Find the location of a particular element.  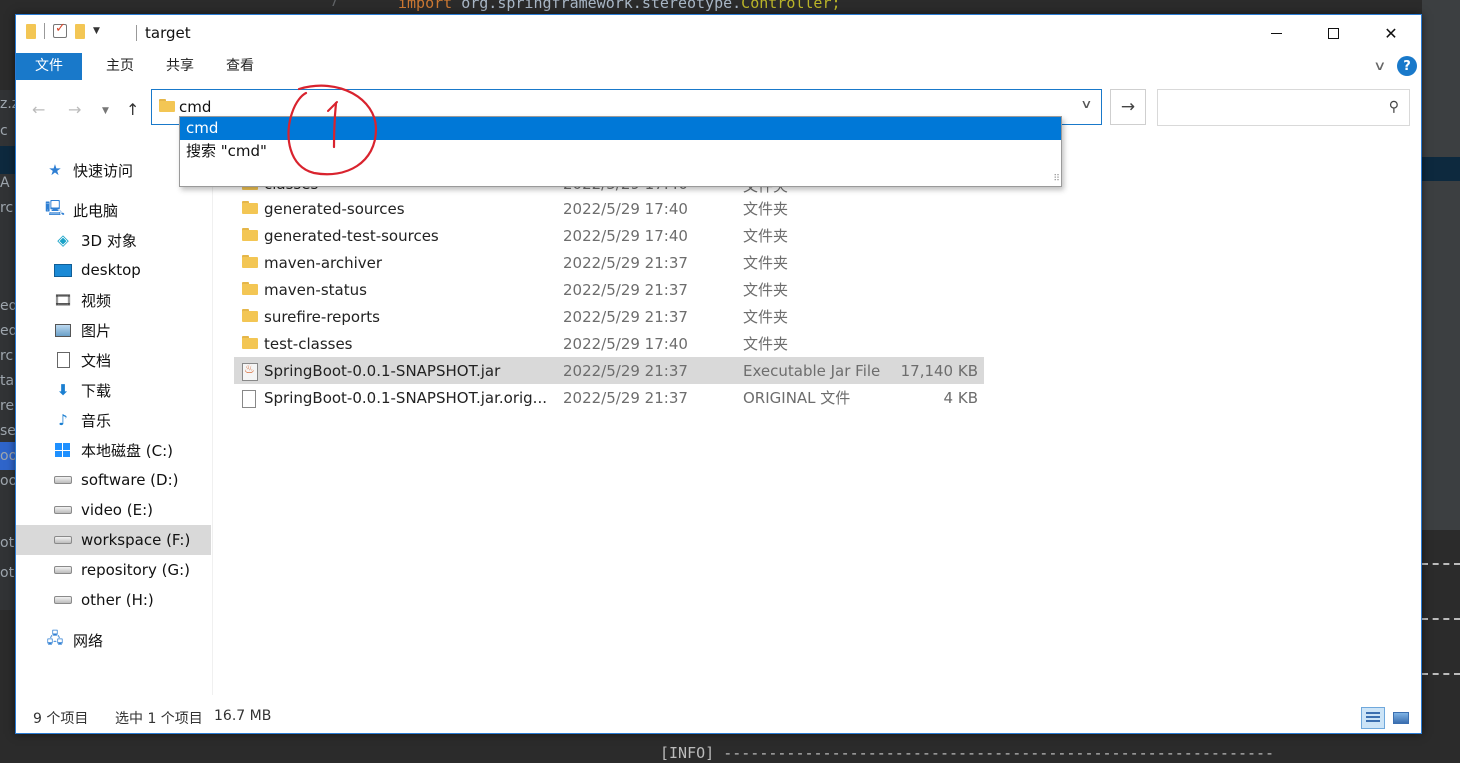

expand-ribbon-chevron-icon: ∨ is located at coordinates (1380, 66).